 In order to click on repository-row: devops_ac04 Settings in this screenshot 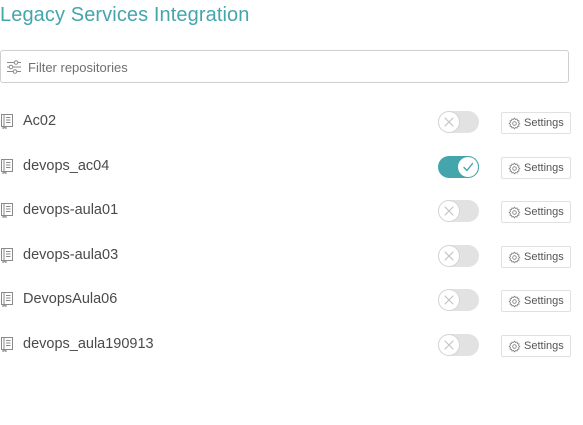, I will do `click(291, 167)`.